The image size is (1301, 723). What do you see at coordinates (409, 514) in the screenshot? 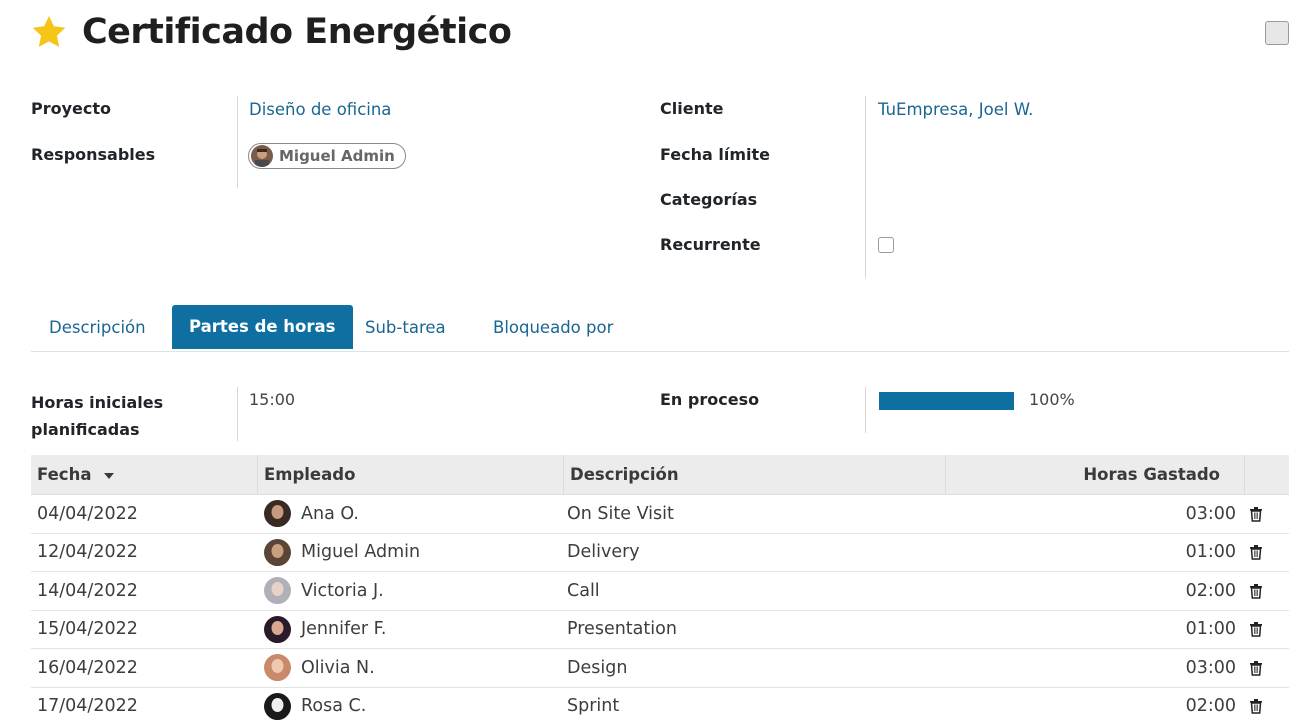
I see `row-employee: Ana O.` at bounding box center [409, 514].